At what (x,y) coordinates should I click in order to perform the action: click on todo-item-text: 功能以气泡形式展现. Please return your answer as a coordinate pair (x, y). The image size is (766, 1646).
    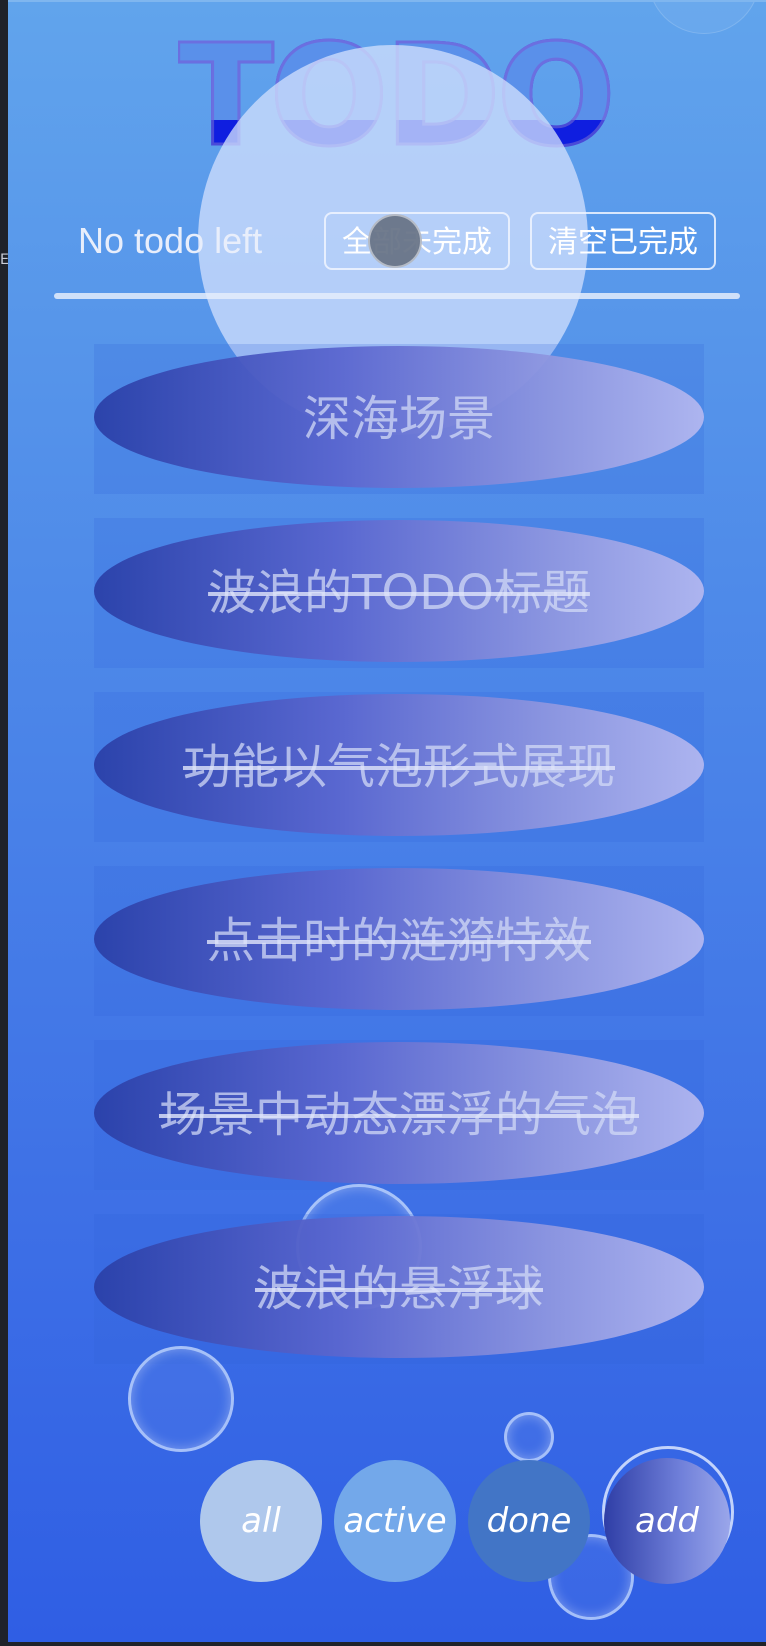
    Looking at the image, I should click on (398, 767).